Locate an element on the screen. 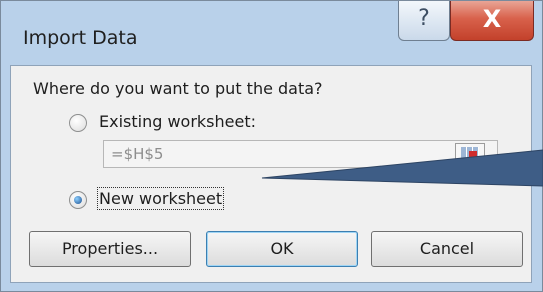  help-button: ? is located at coordinates (424, 21).